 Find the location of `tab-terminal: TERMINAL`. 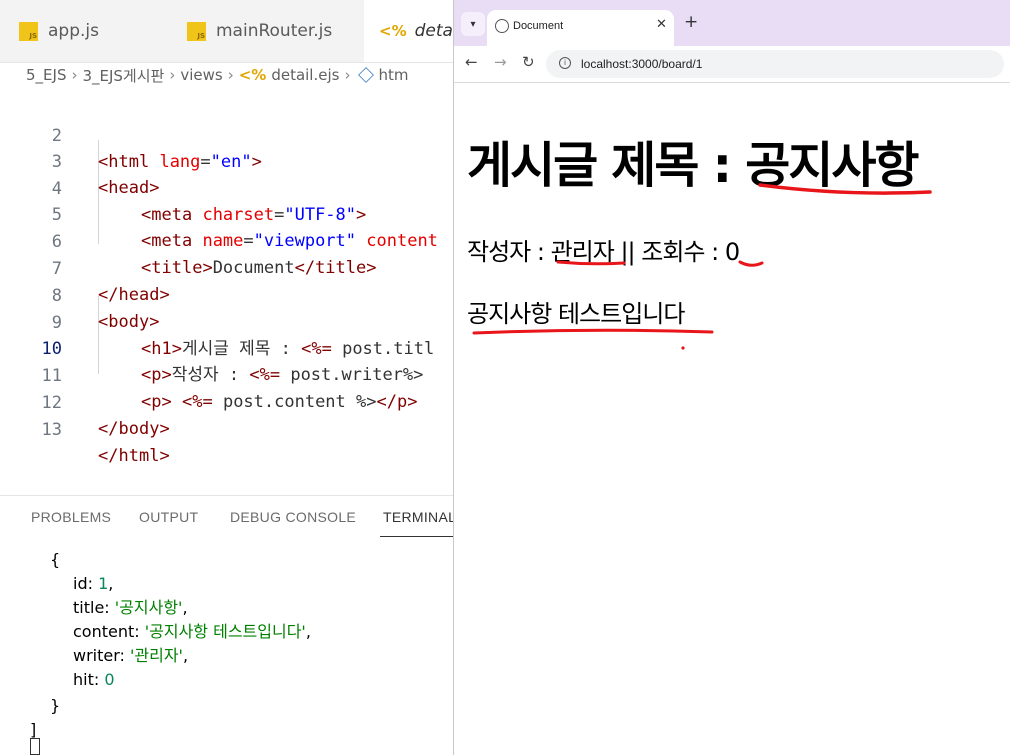

tab-terminal: TERMINAL is located at coordinates (418, 517).